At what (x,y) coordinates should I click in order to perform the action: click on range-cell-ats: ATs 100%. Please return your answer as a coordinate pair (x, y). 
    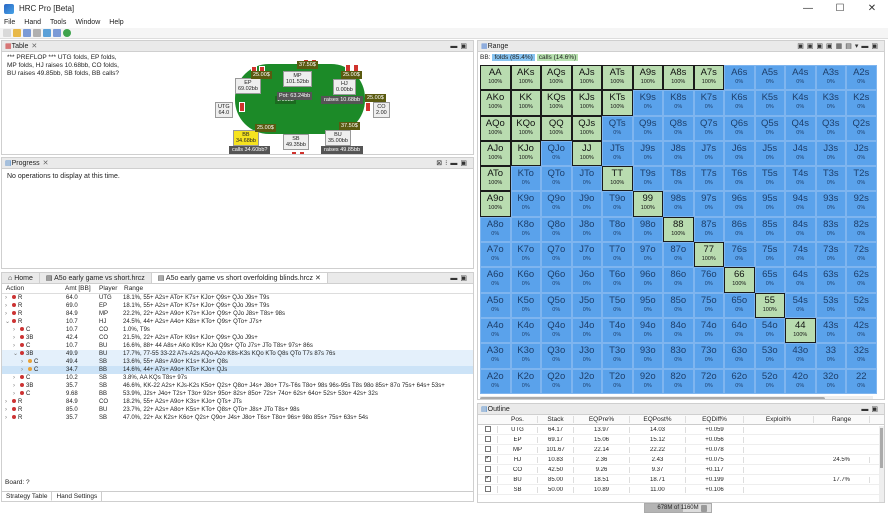
    Looking at the image, I should click on (617, 78).